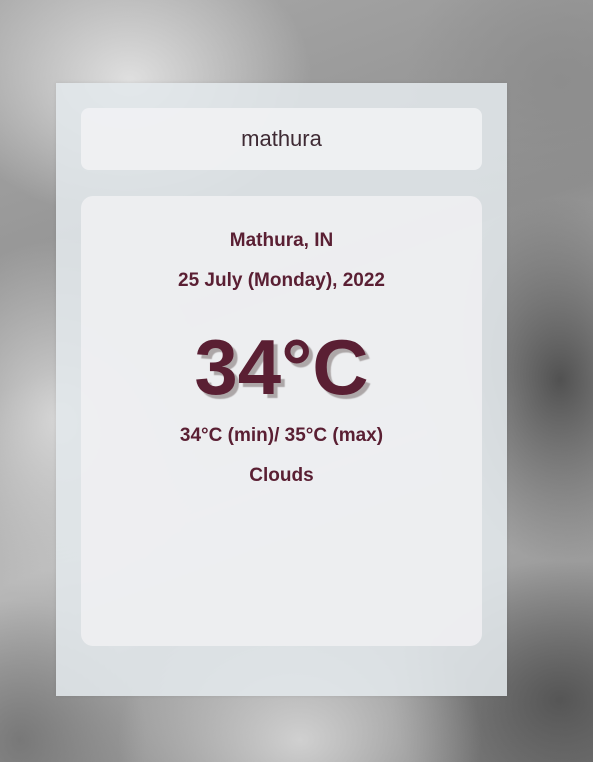 The height and width of the screenshot is (762, 593). I want to click on weather-condition: Clouds, so click(281, 475).